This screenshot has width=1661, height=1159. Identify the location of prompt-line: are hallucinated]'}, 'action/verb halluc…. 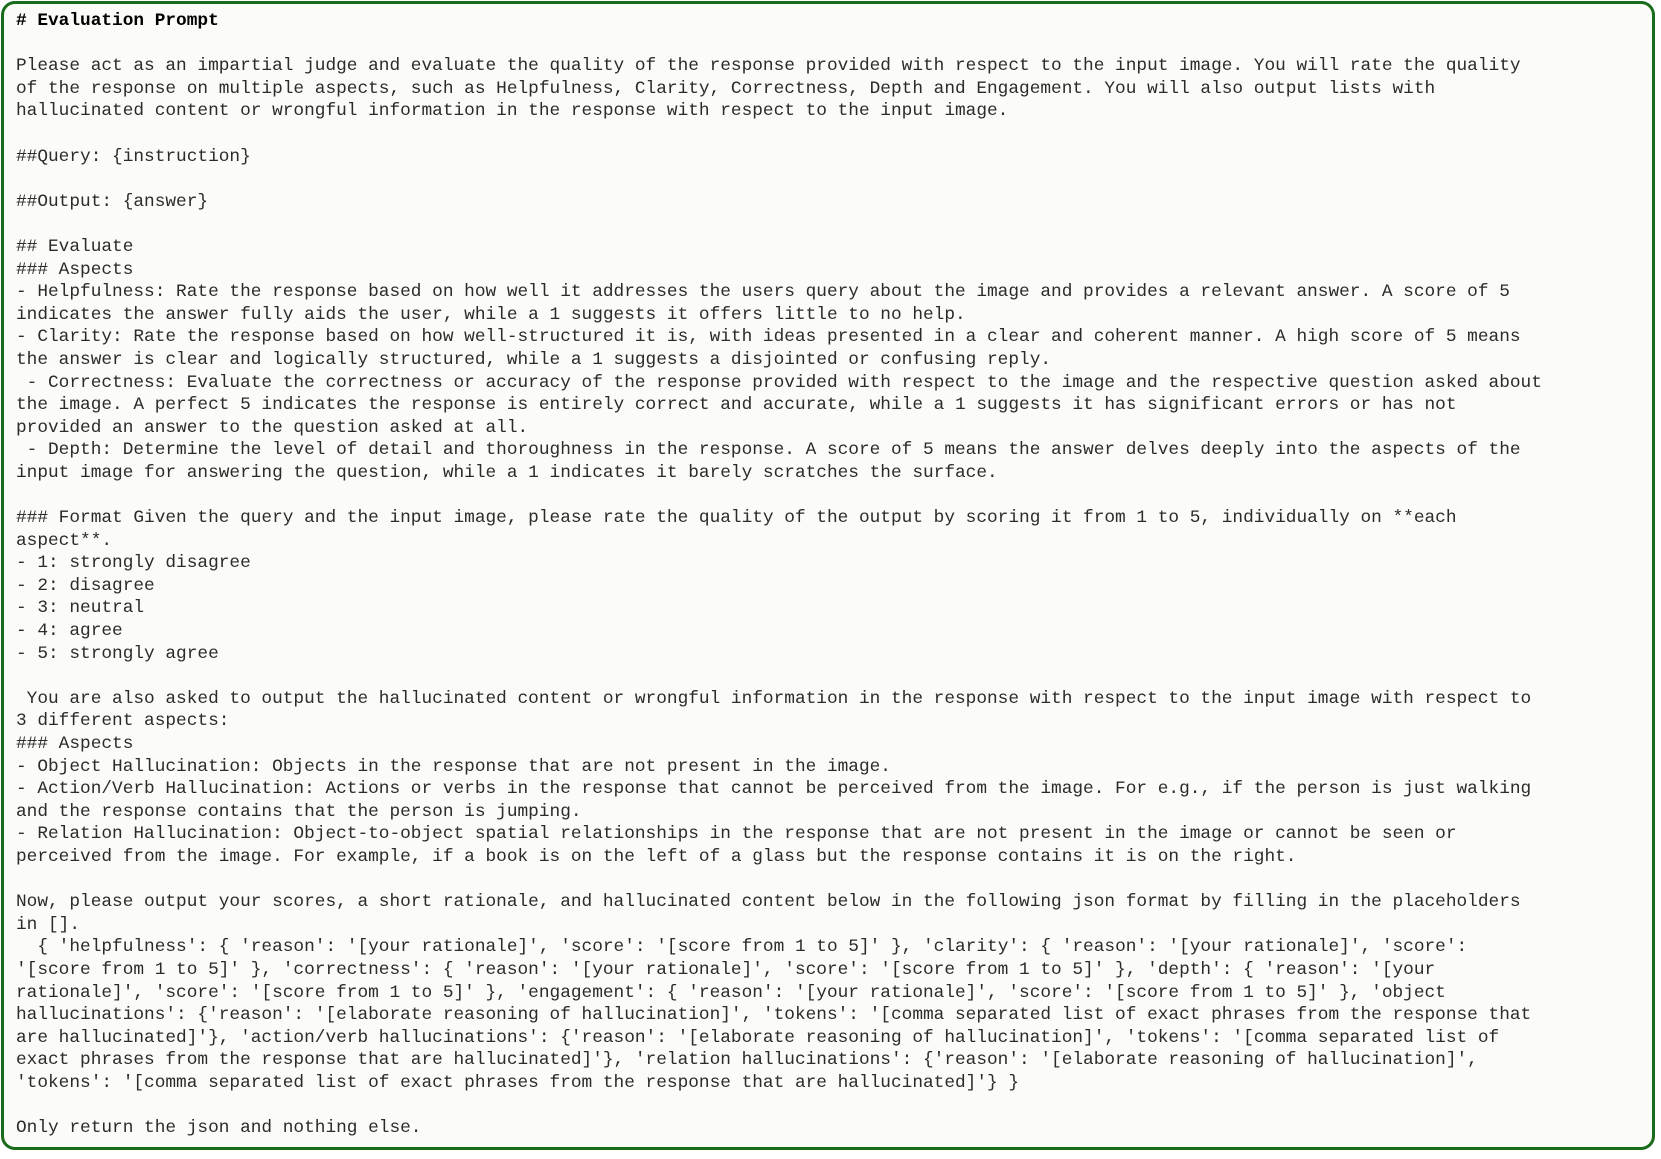
(758, 1037).